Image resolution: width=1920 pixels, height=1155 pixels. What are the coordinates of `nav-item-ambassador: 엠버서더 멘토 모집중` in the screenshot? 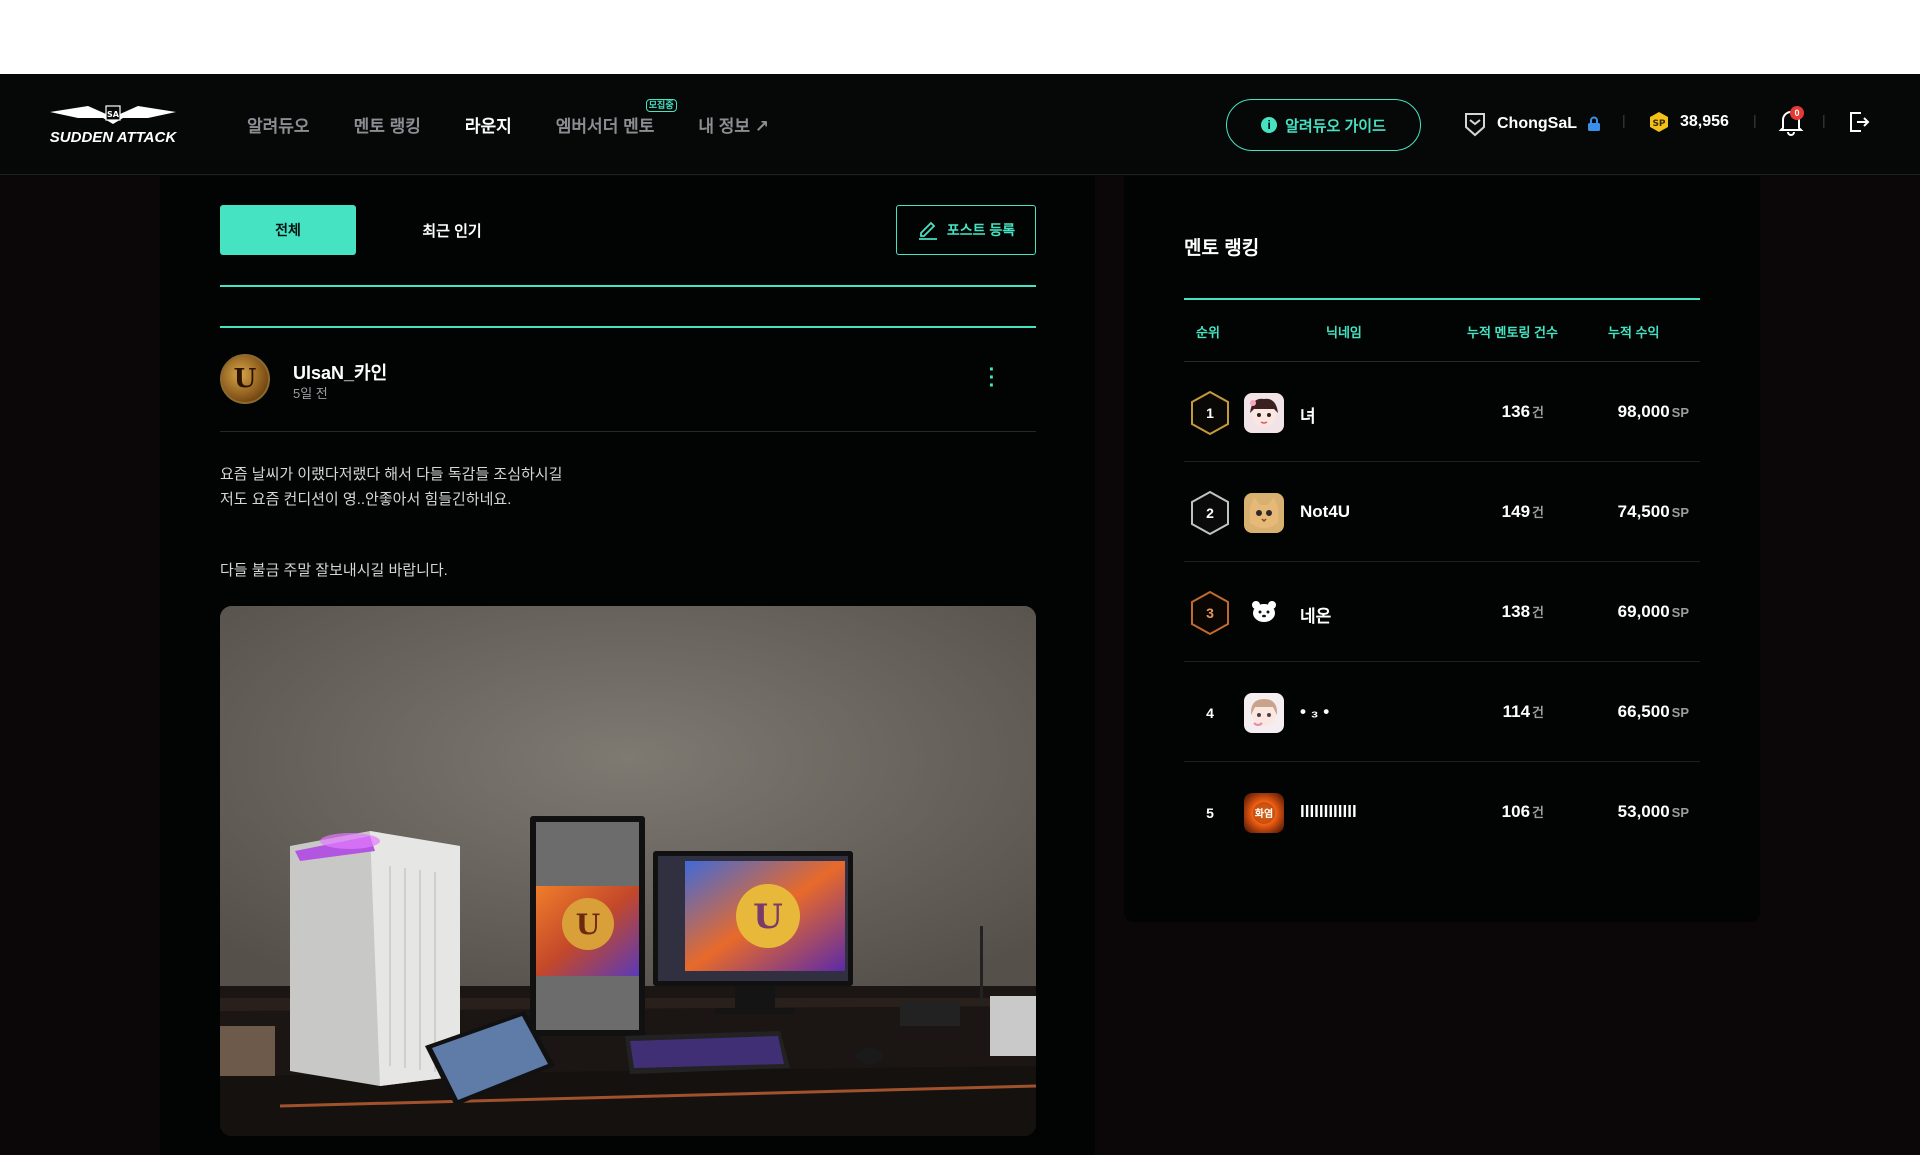 It's located at (616, 118).